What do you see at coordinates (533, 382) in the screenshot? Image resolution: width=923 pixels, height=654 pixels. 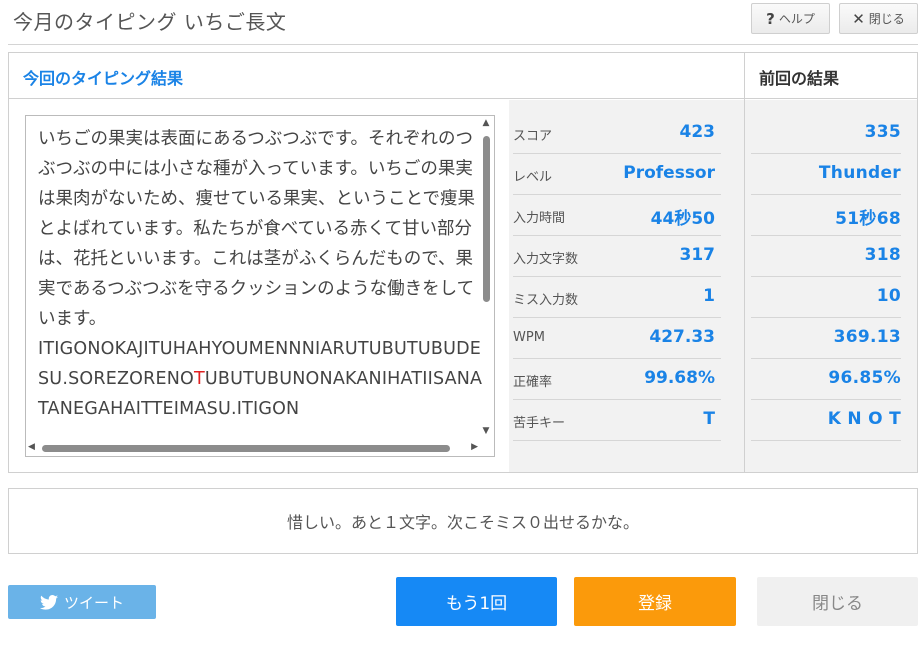 I see `stat-label: 正確率` at bounding box center [533, 382].